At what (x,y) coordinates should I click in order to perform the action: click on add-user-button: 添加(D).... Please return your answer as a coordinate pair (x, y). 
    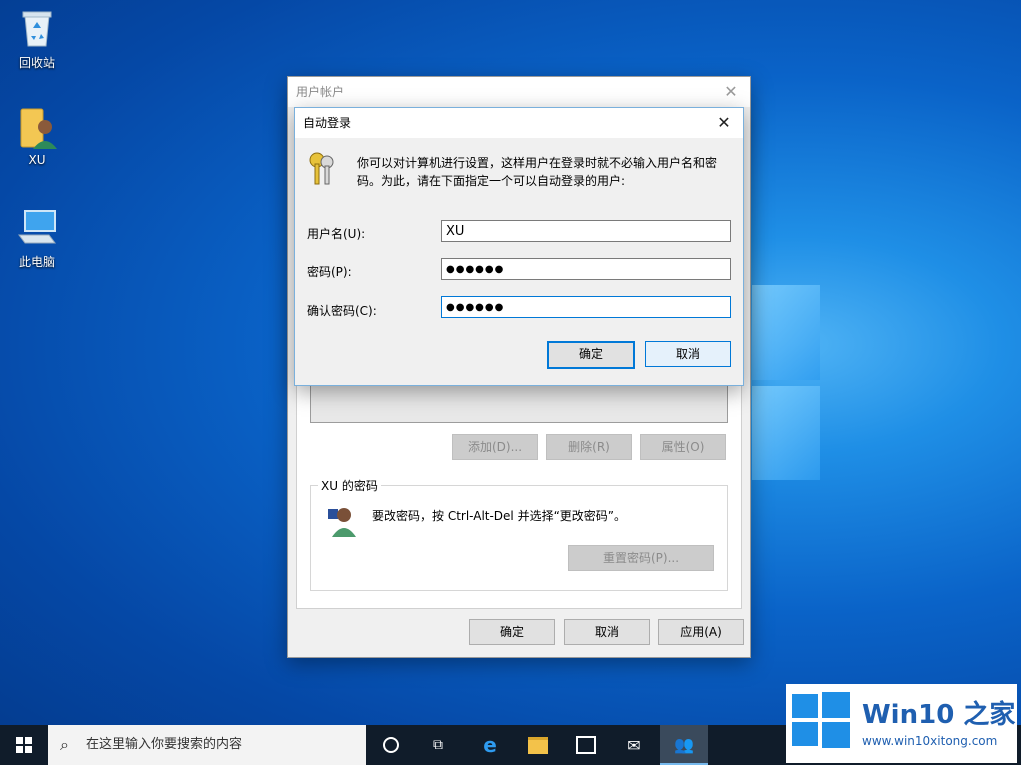
    Looking at the image, I should click on (495, 447).